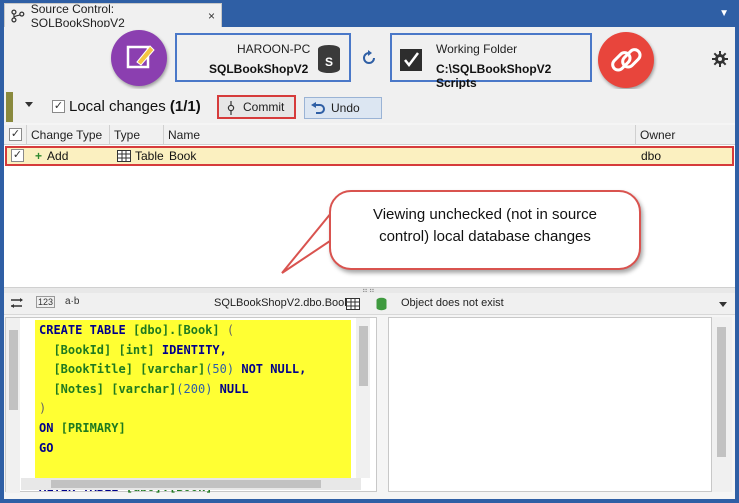 This screenshot has width=739, height=503. I want to click on commit-label: Commit, so click(264, 107).